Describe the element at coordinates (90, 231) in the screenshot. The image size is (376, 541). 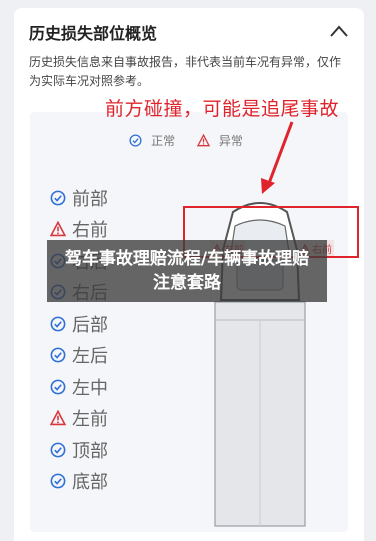
I see `part-label: 右前` at that location.